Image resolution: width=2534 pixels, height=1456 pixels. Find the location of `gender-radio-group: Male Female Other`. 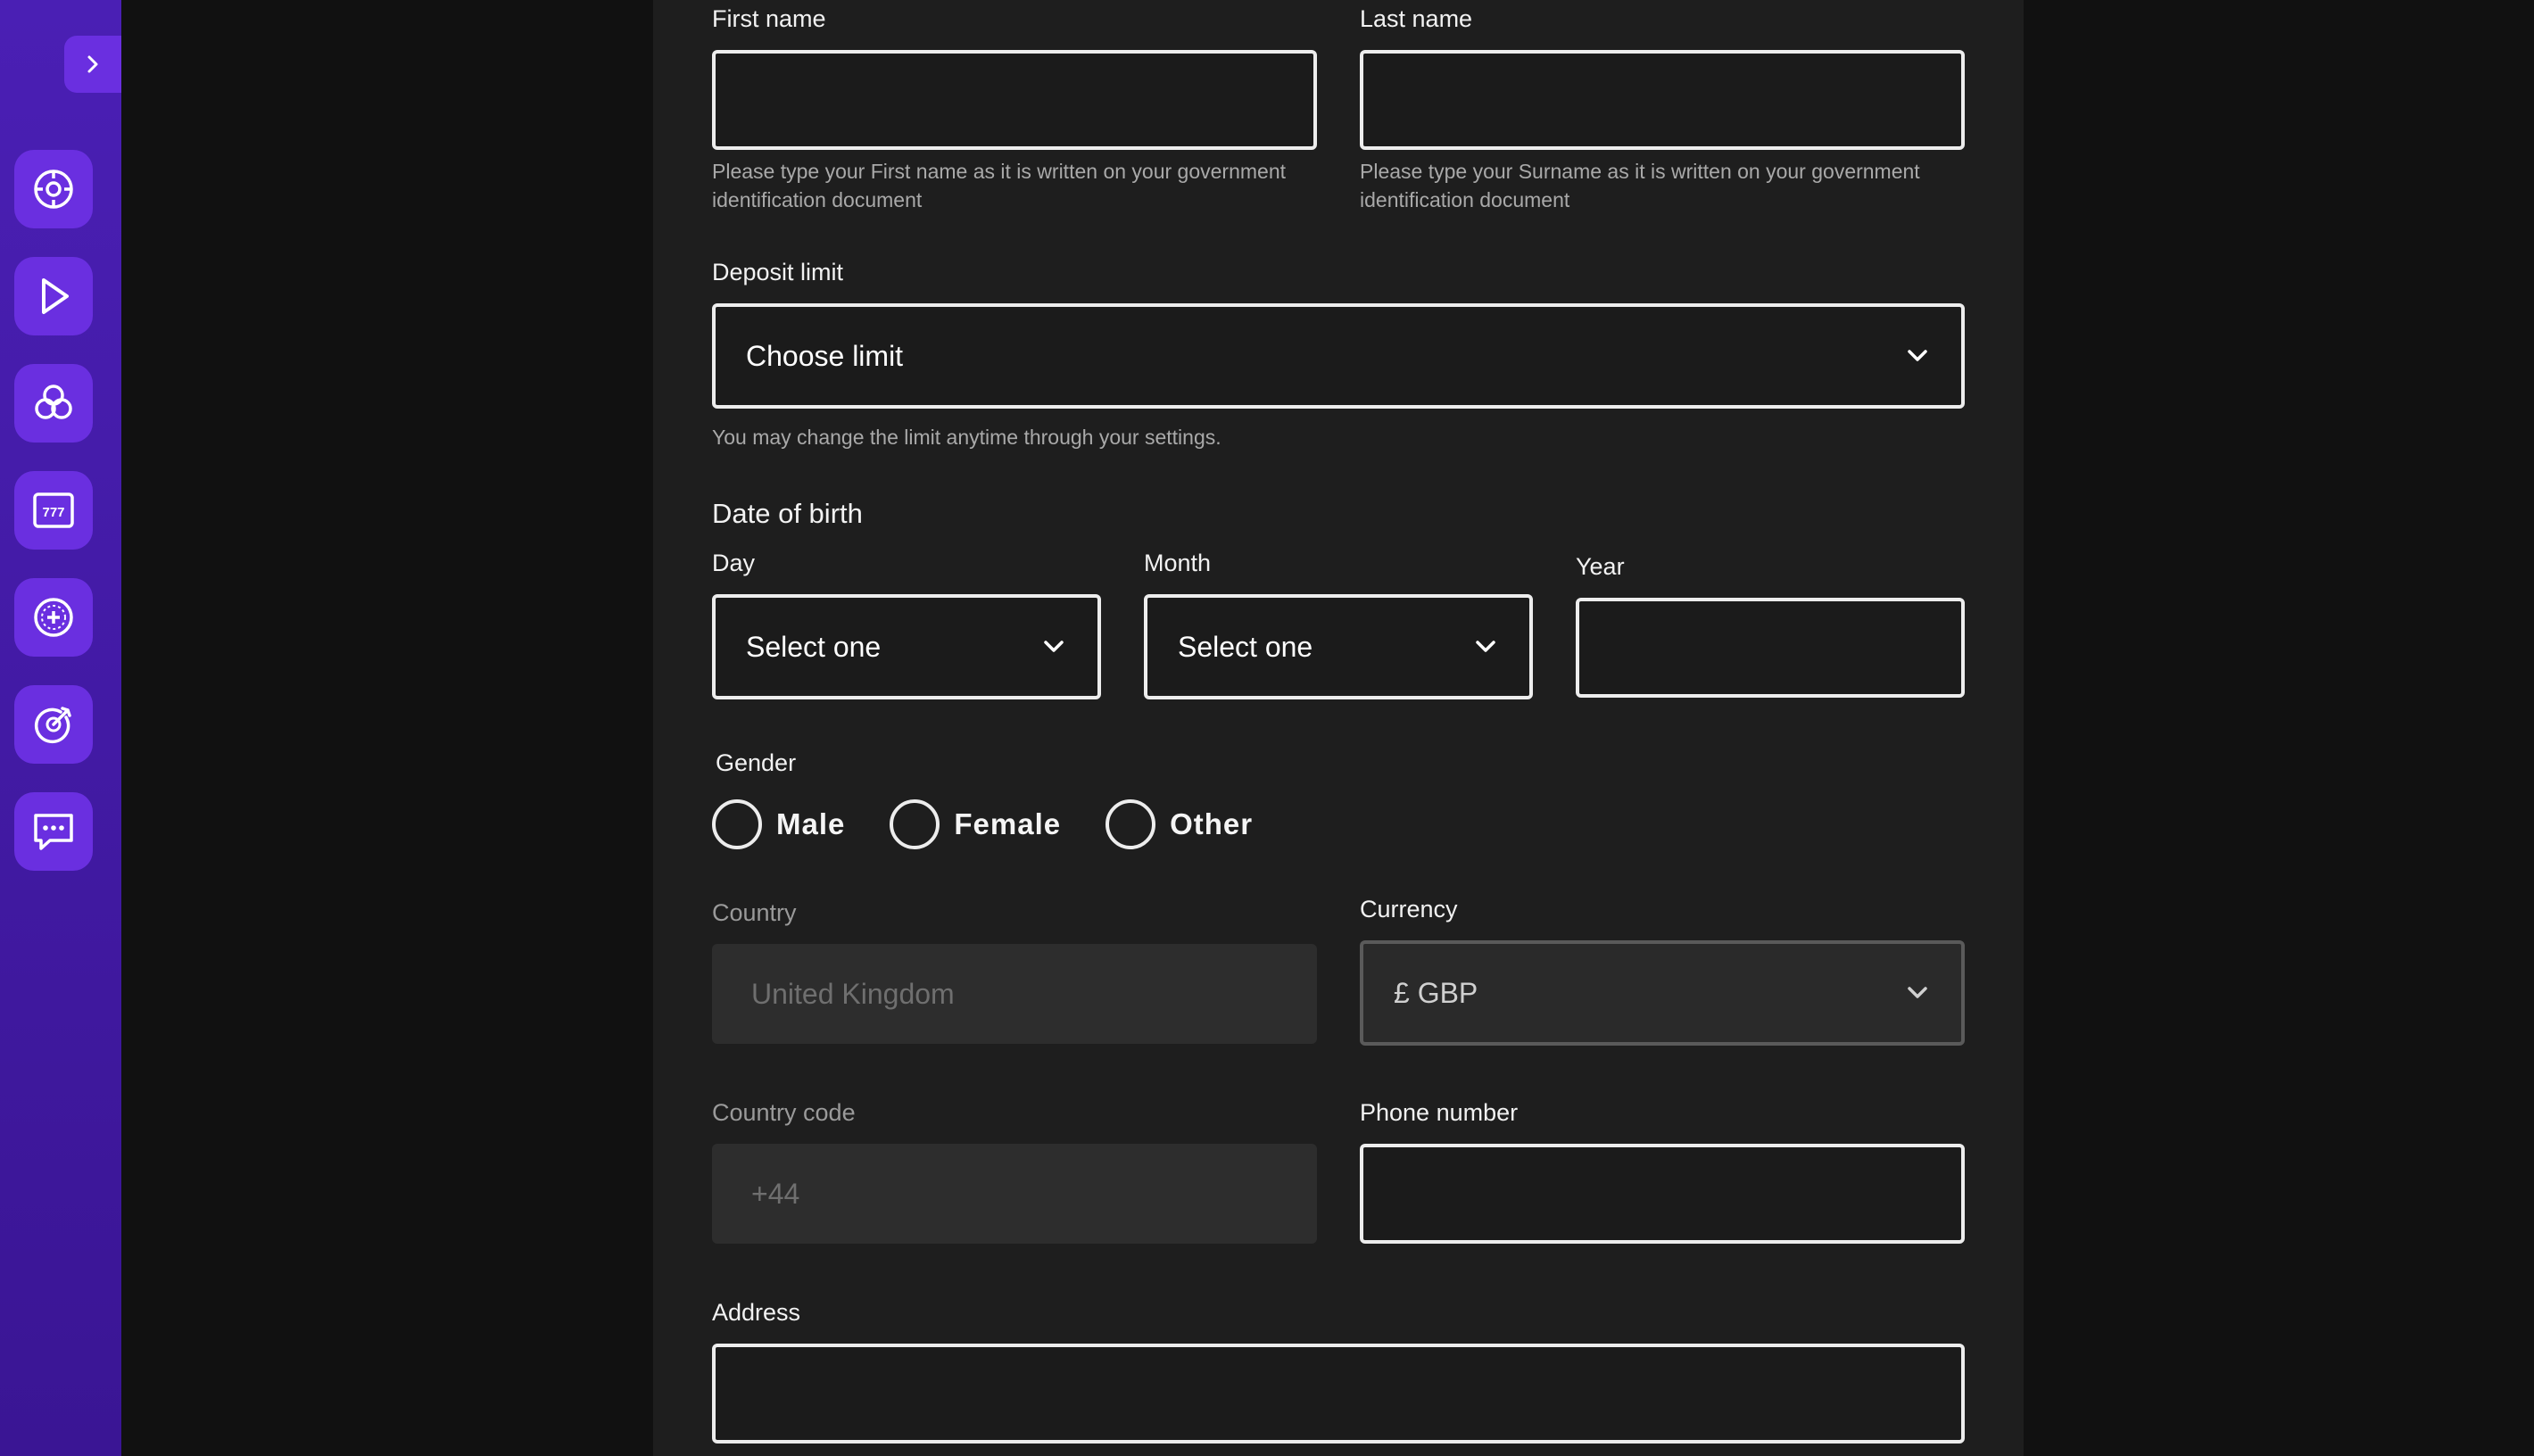

gender-radio-group: Male Female Other is located at coordinates (1004, 824).